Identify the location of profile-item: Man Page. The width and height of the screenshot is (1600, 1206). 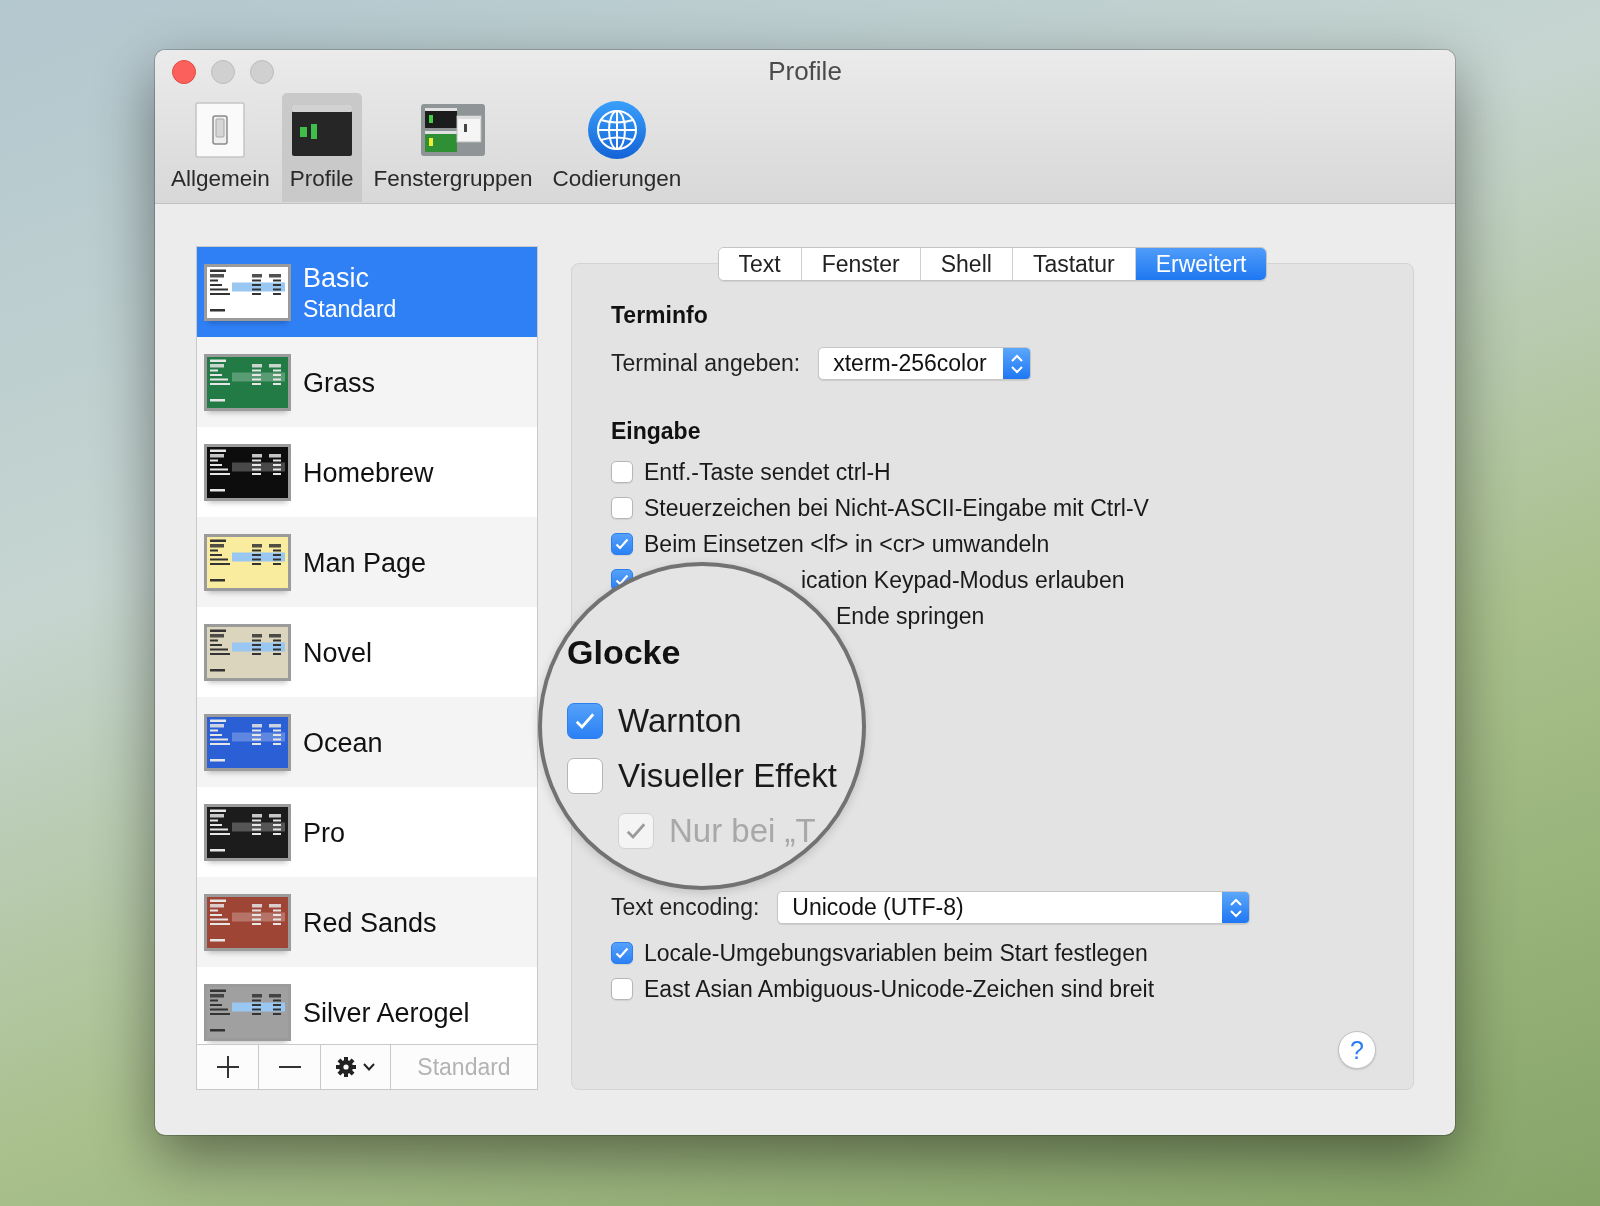
(367, 562).